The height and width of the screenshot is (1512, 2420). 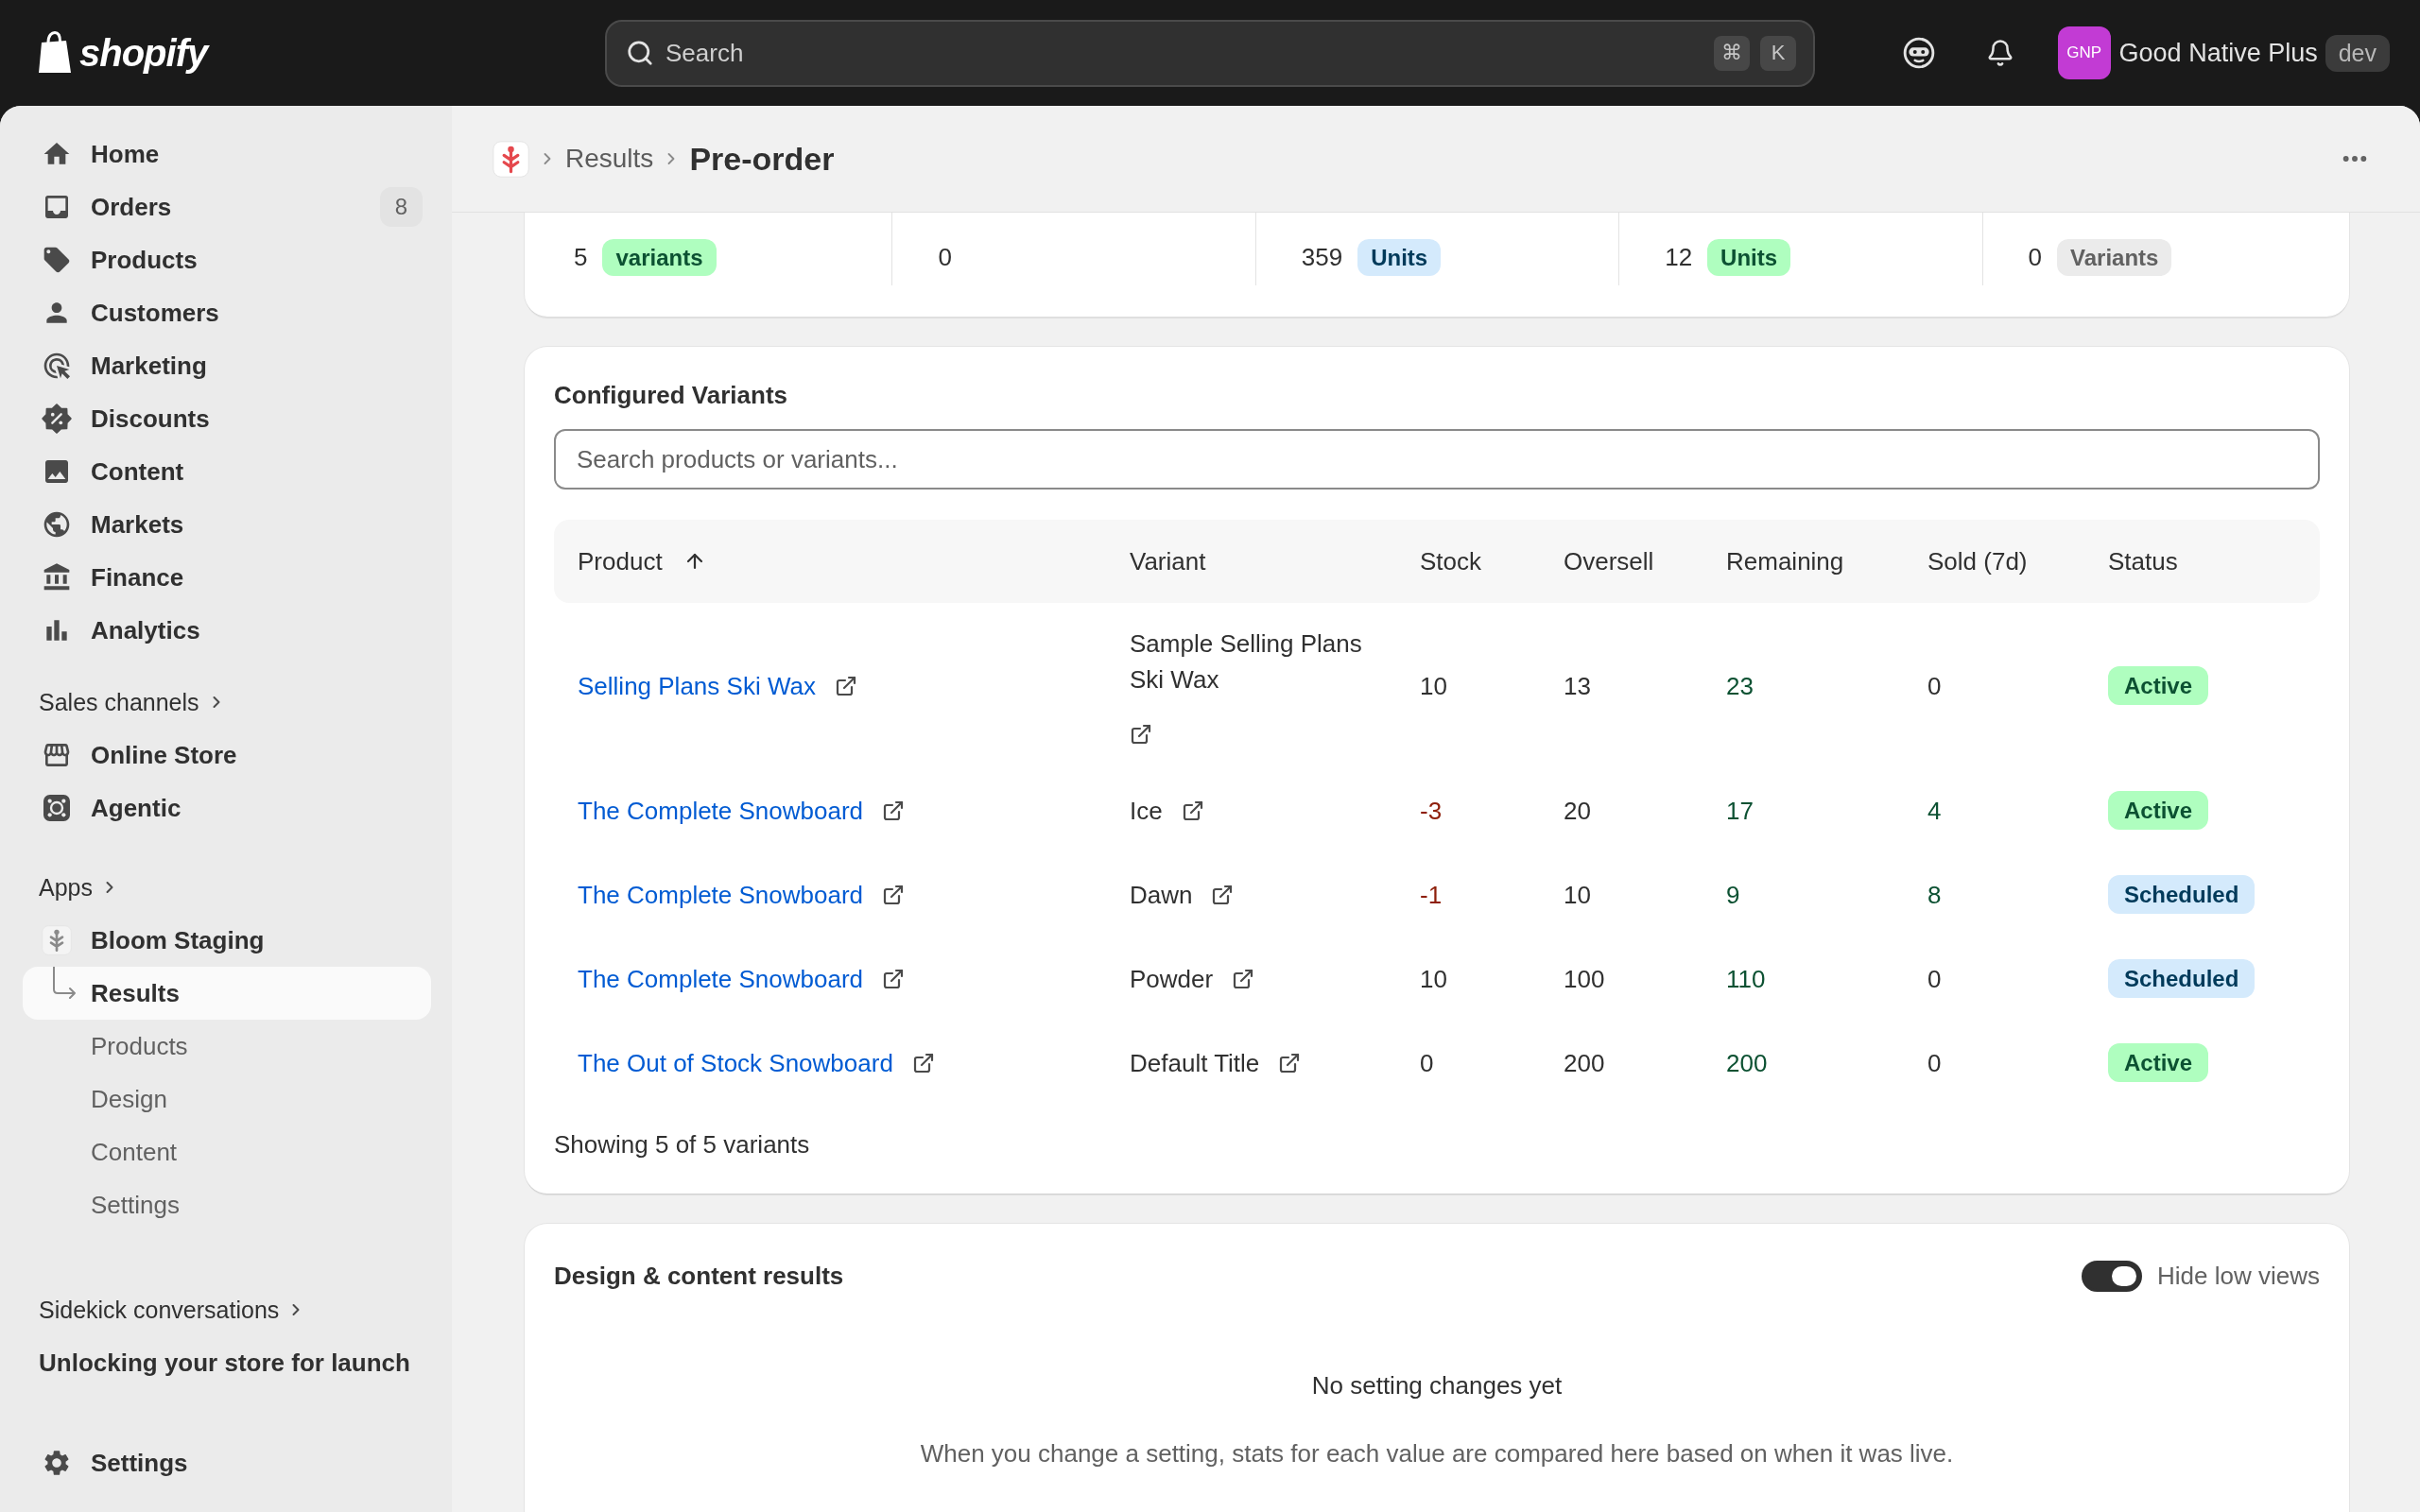 What do you see at coordinates (1746, 979) in the screenshot?
I see `remaining-value: 110` at bounding box center [1746, 979].